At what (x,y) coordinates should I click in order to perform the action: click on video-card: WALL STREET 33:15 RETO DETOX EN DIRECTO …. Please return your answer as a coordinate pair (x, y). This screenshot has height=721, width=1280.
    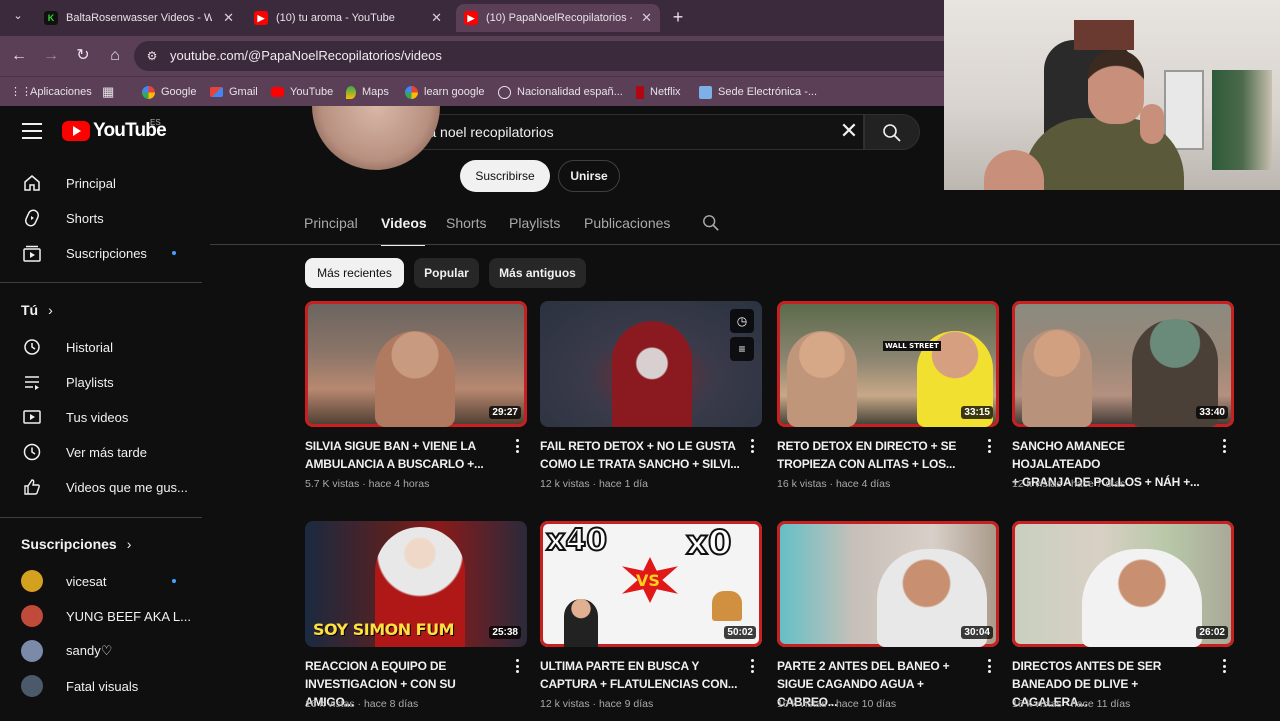
    Looking at the image, I should click on (888, 401).